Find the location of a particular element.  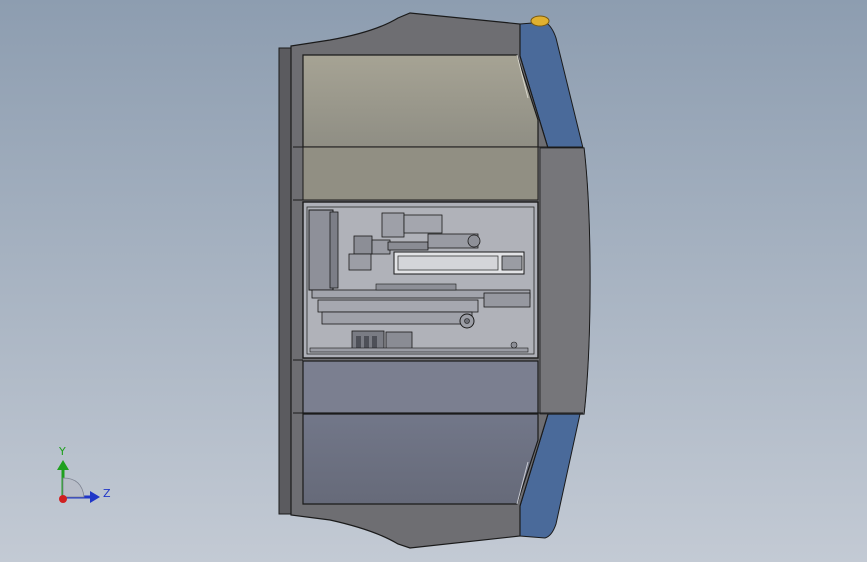

component-g is located at coordinates (360, 262).